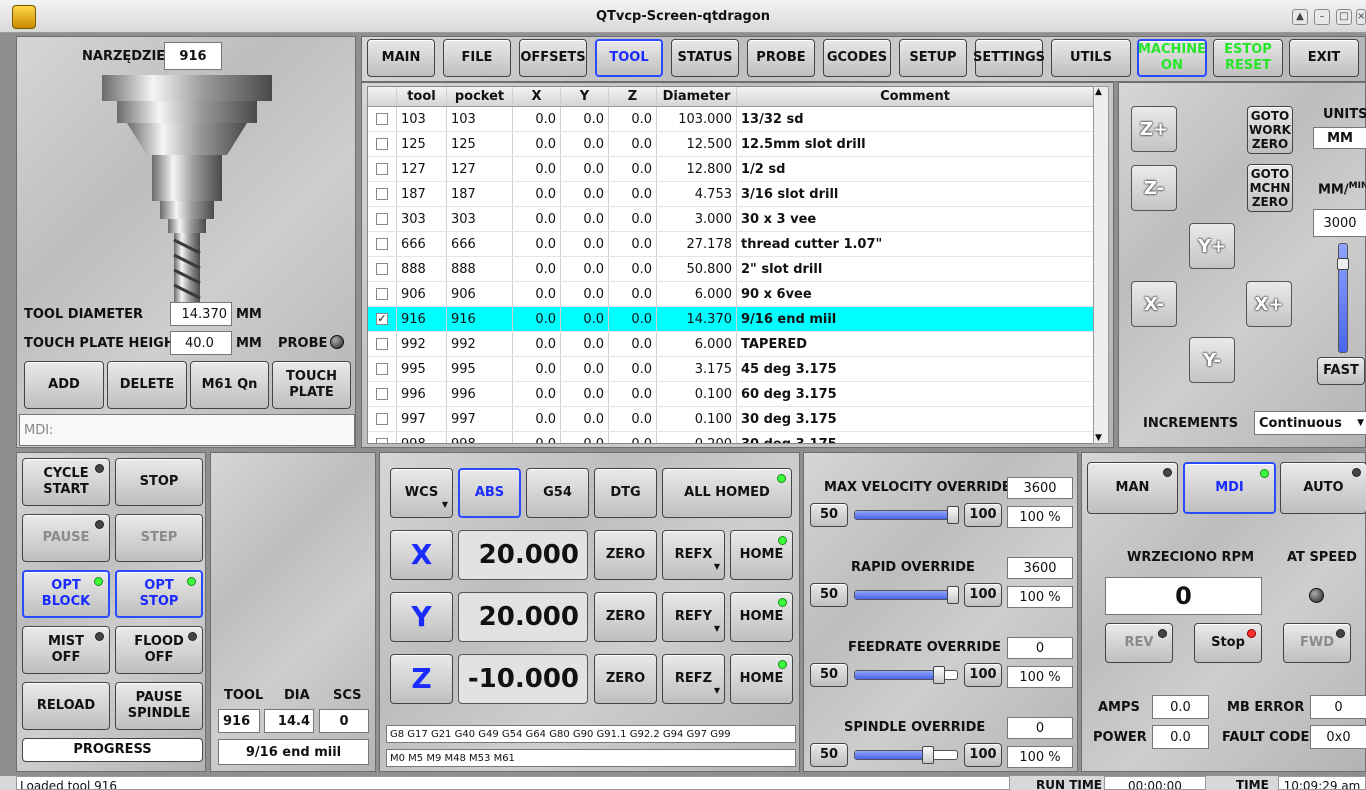 The height and width of the screenshot is (790, 1366). I want to click on window-maximize-icon: □, so click(1344, 17).